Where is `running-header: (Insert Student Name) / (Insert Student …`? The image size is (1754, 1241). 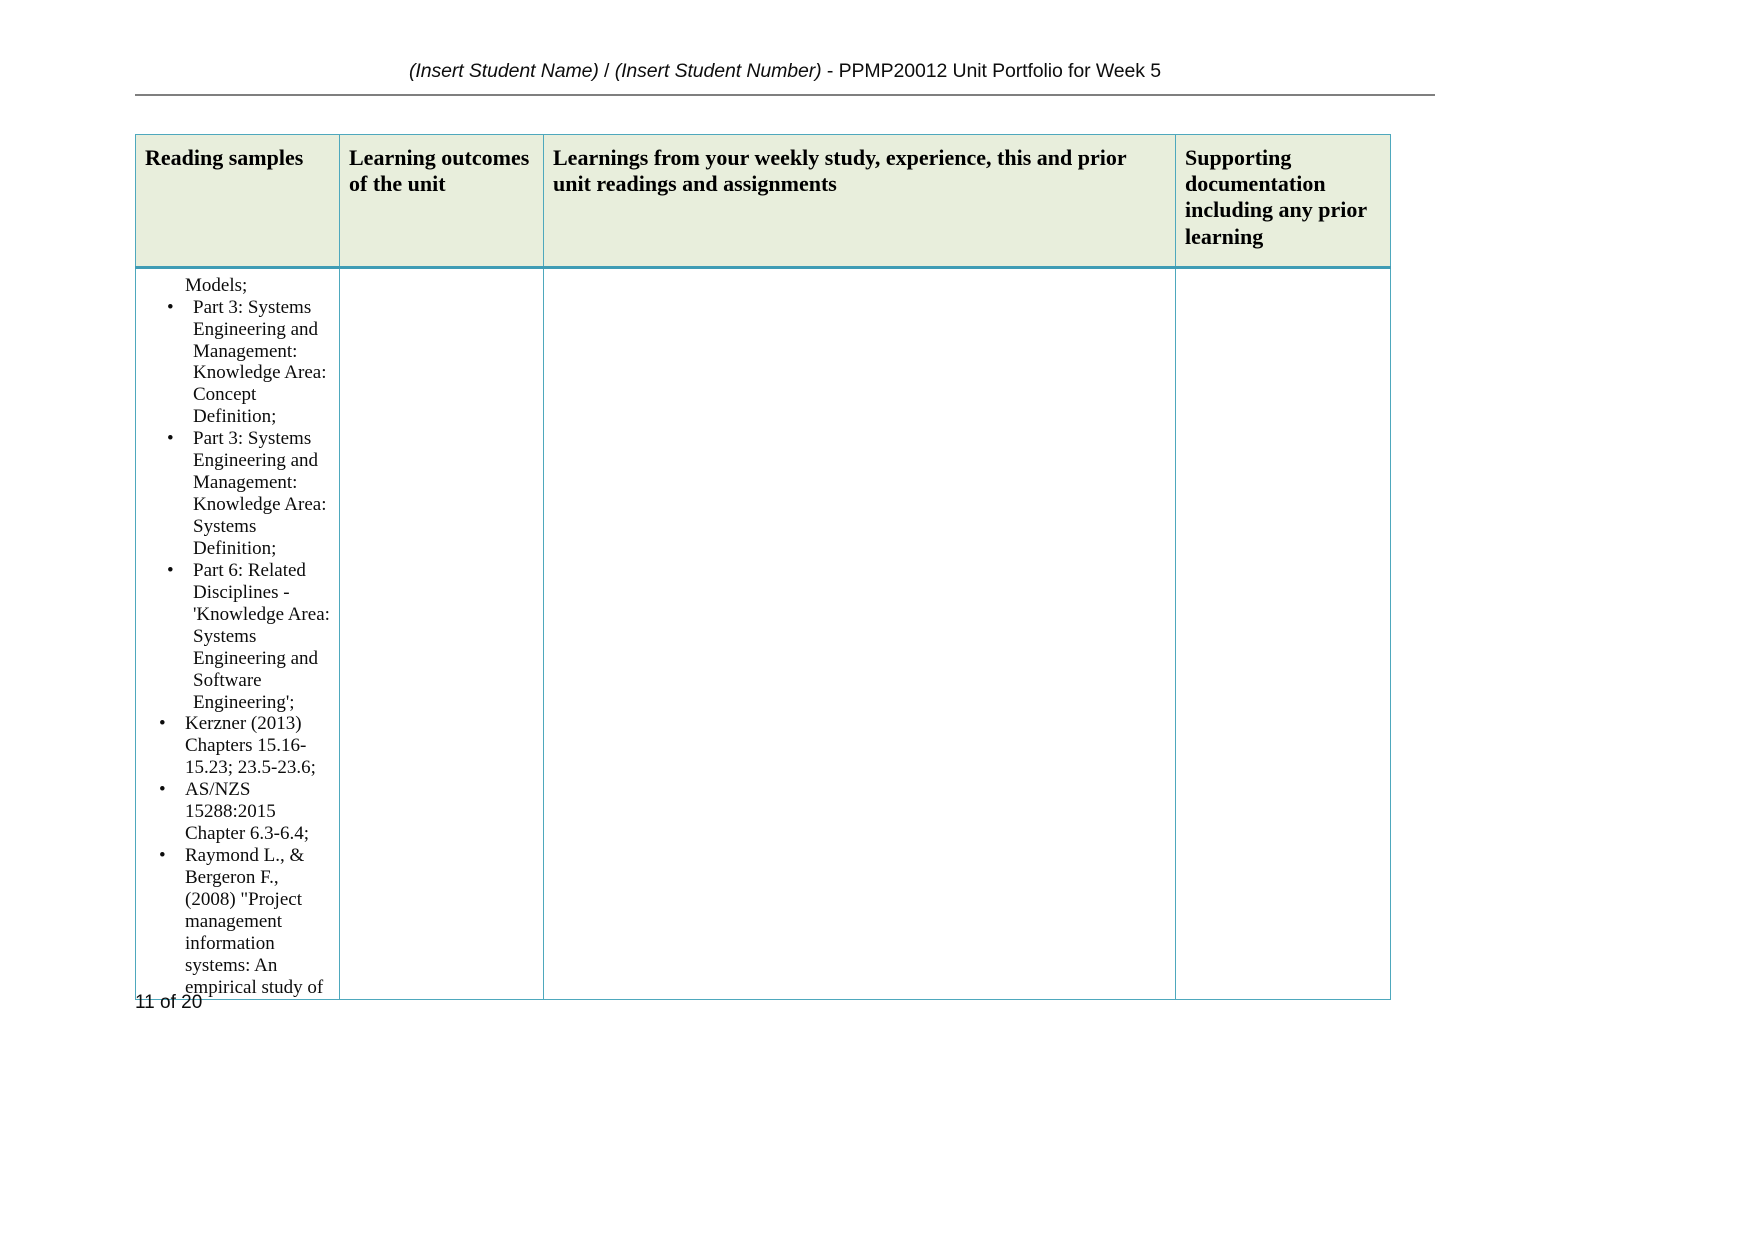 running-header: (Insert Student Name) / (Insert Student … is located at coordinates (785, 71).